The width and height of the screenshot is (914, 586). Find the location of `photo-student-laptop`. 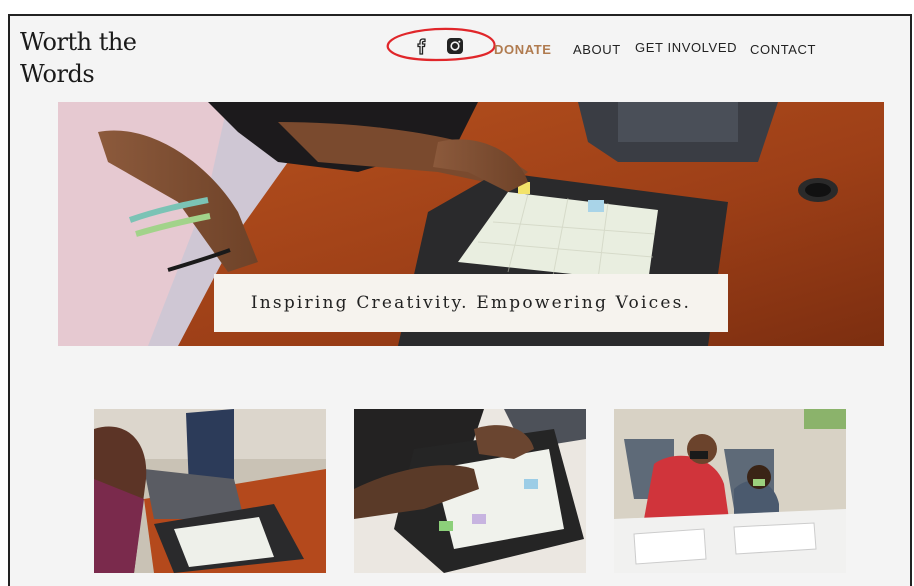

photo-student-laptop is located at coordinates (210, 491).